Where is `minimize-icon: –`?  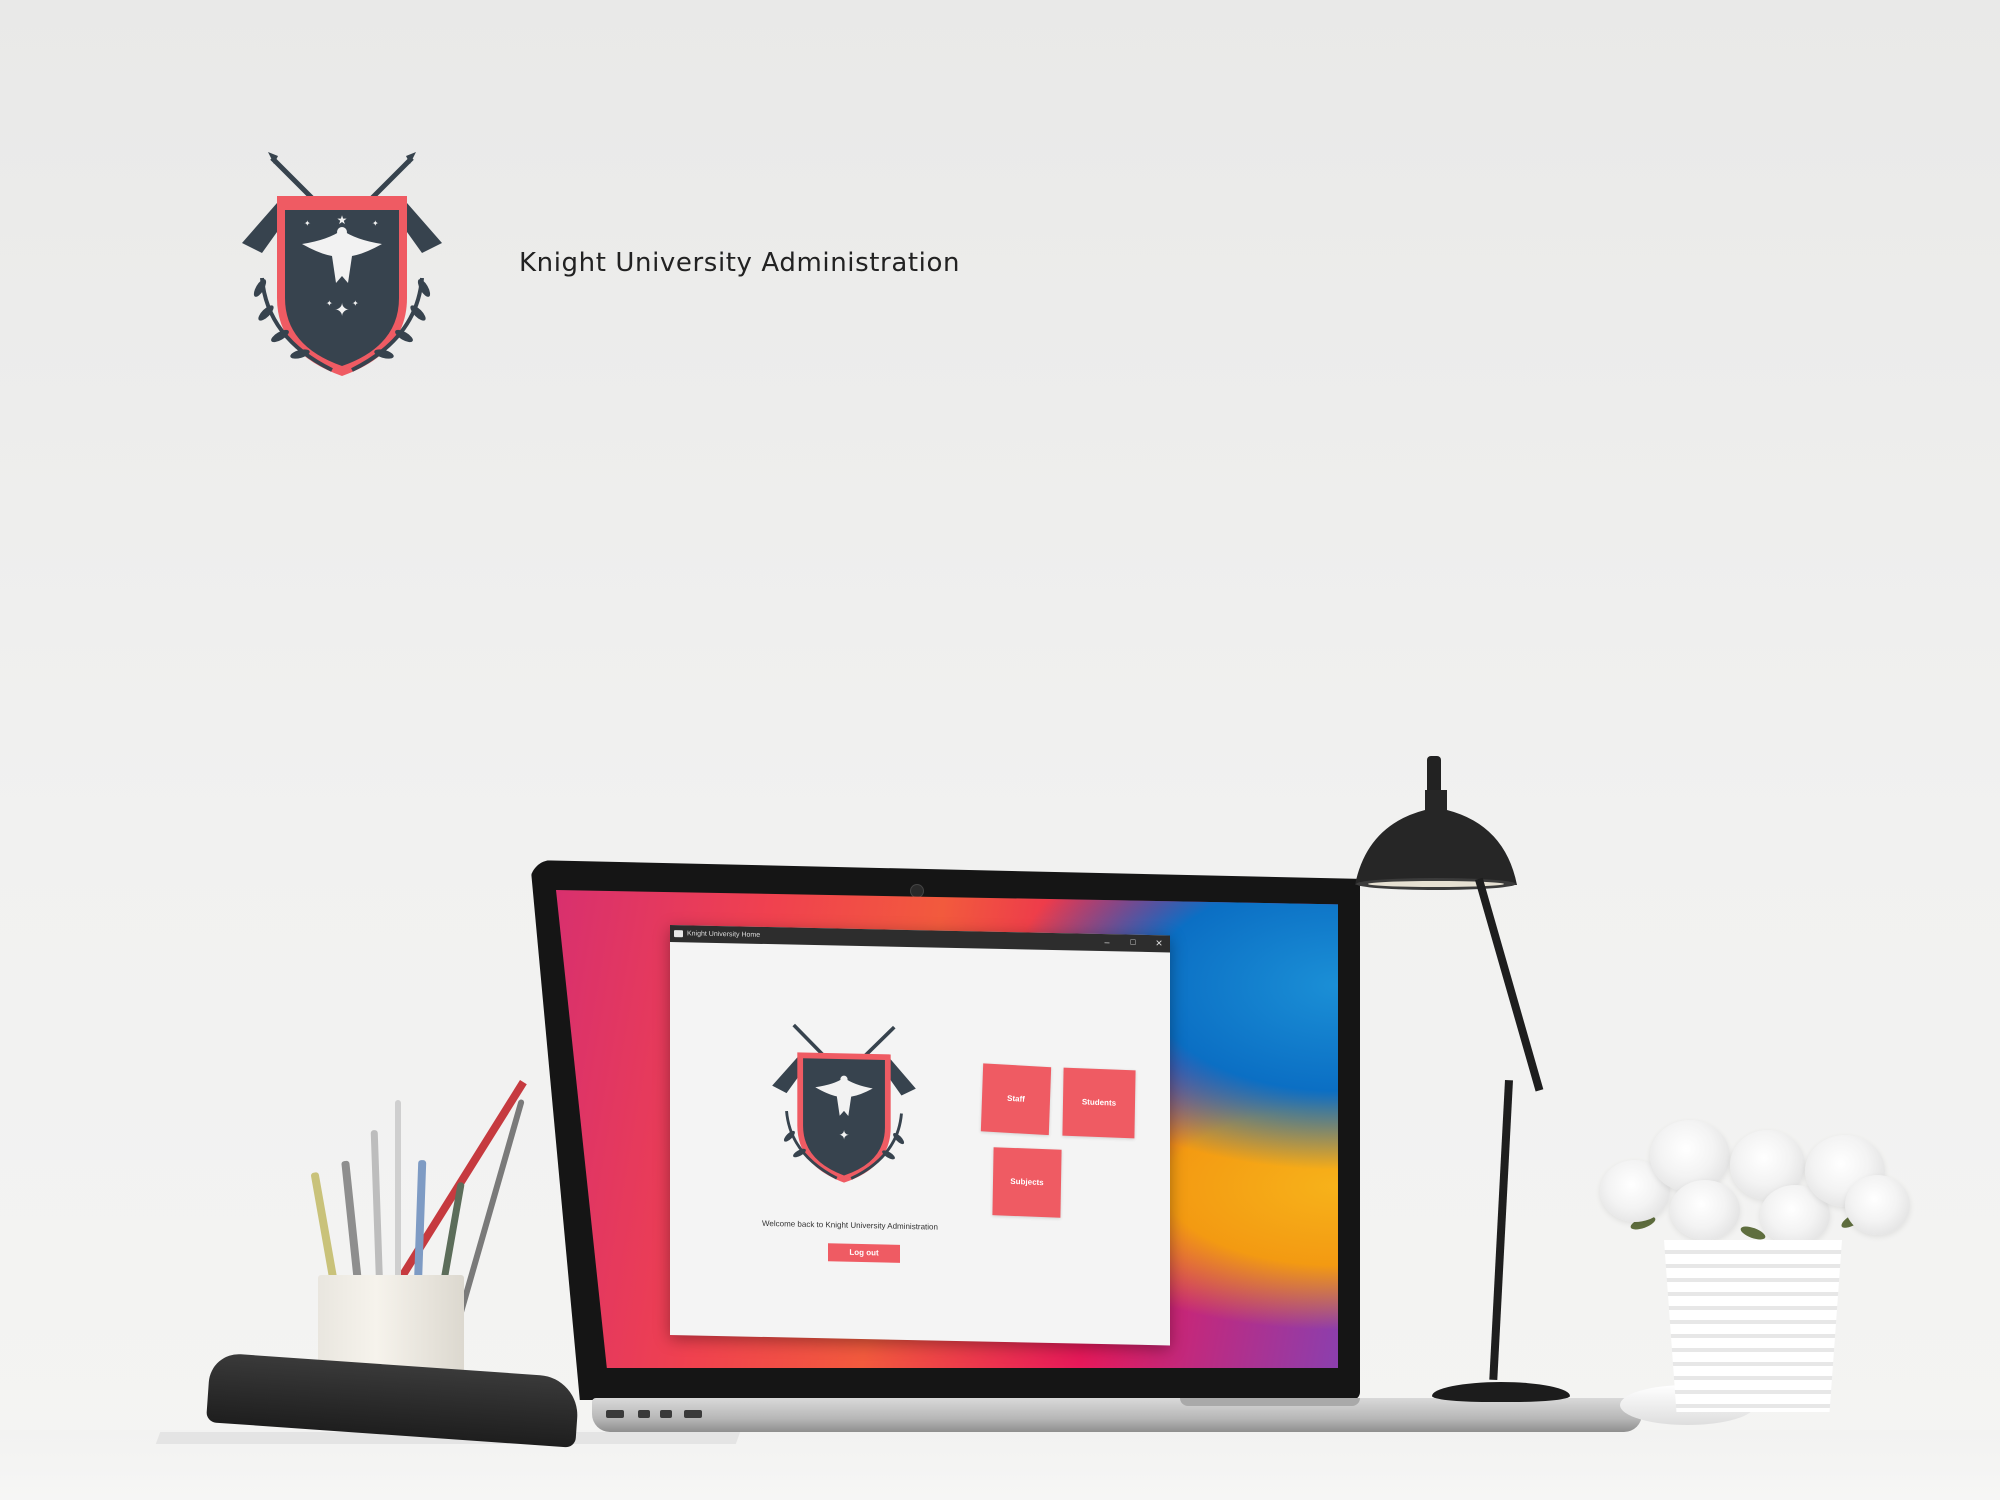
minimize-icon: – is located at coordinates (1107, 942).